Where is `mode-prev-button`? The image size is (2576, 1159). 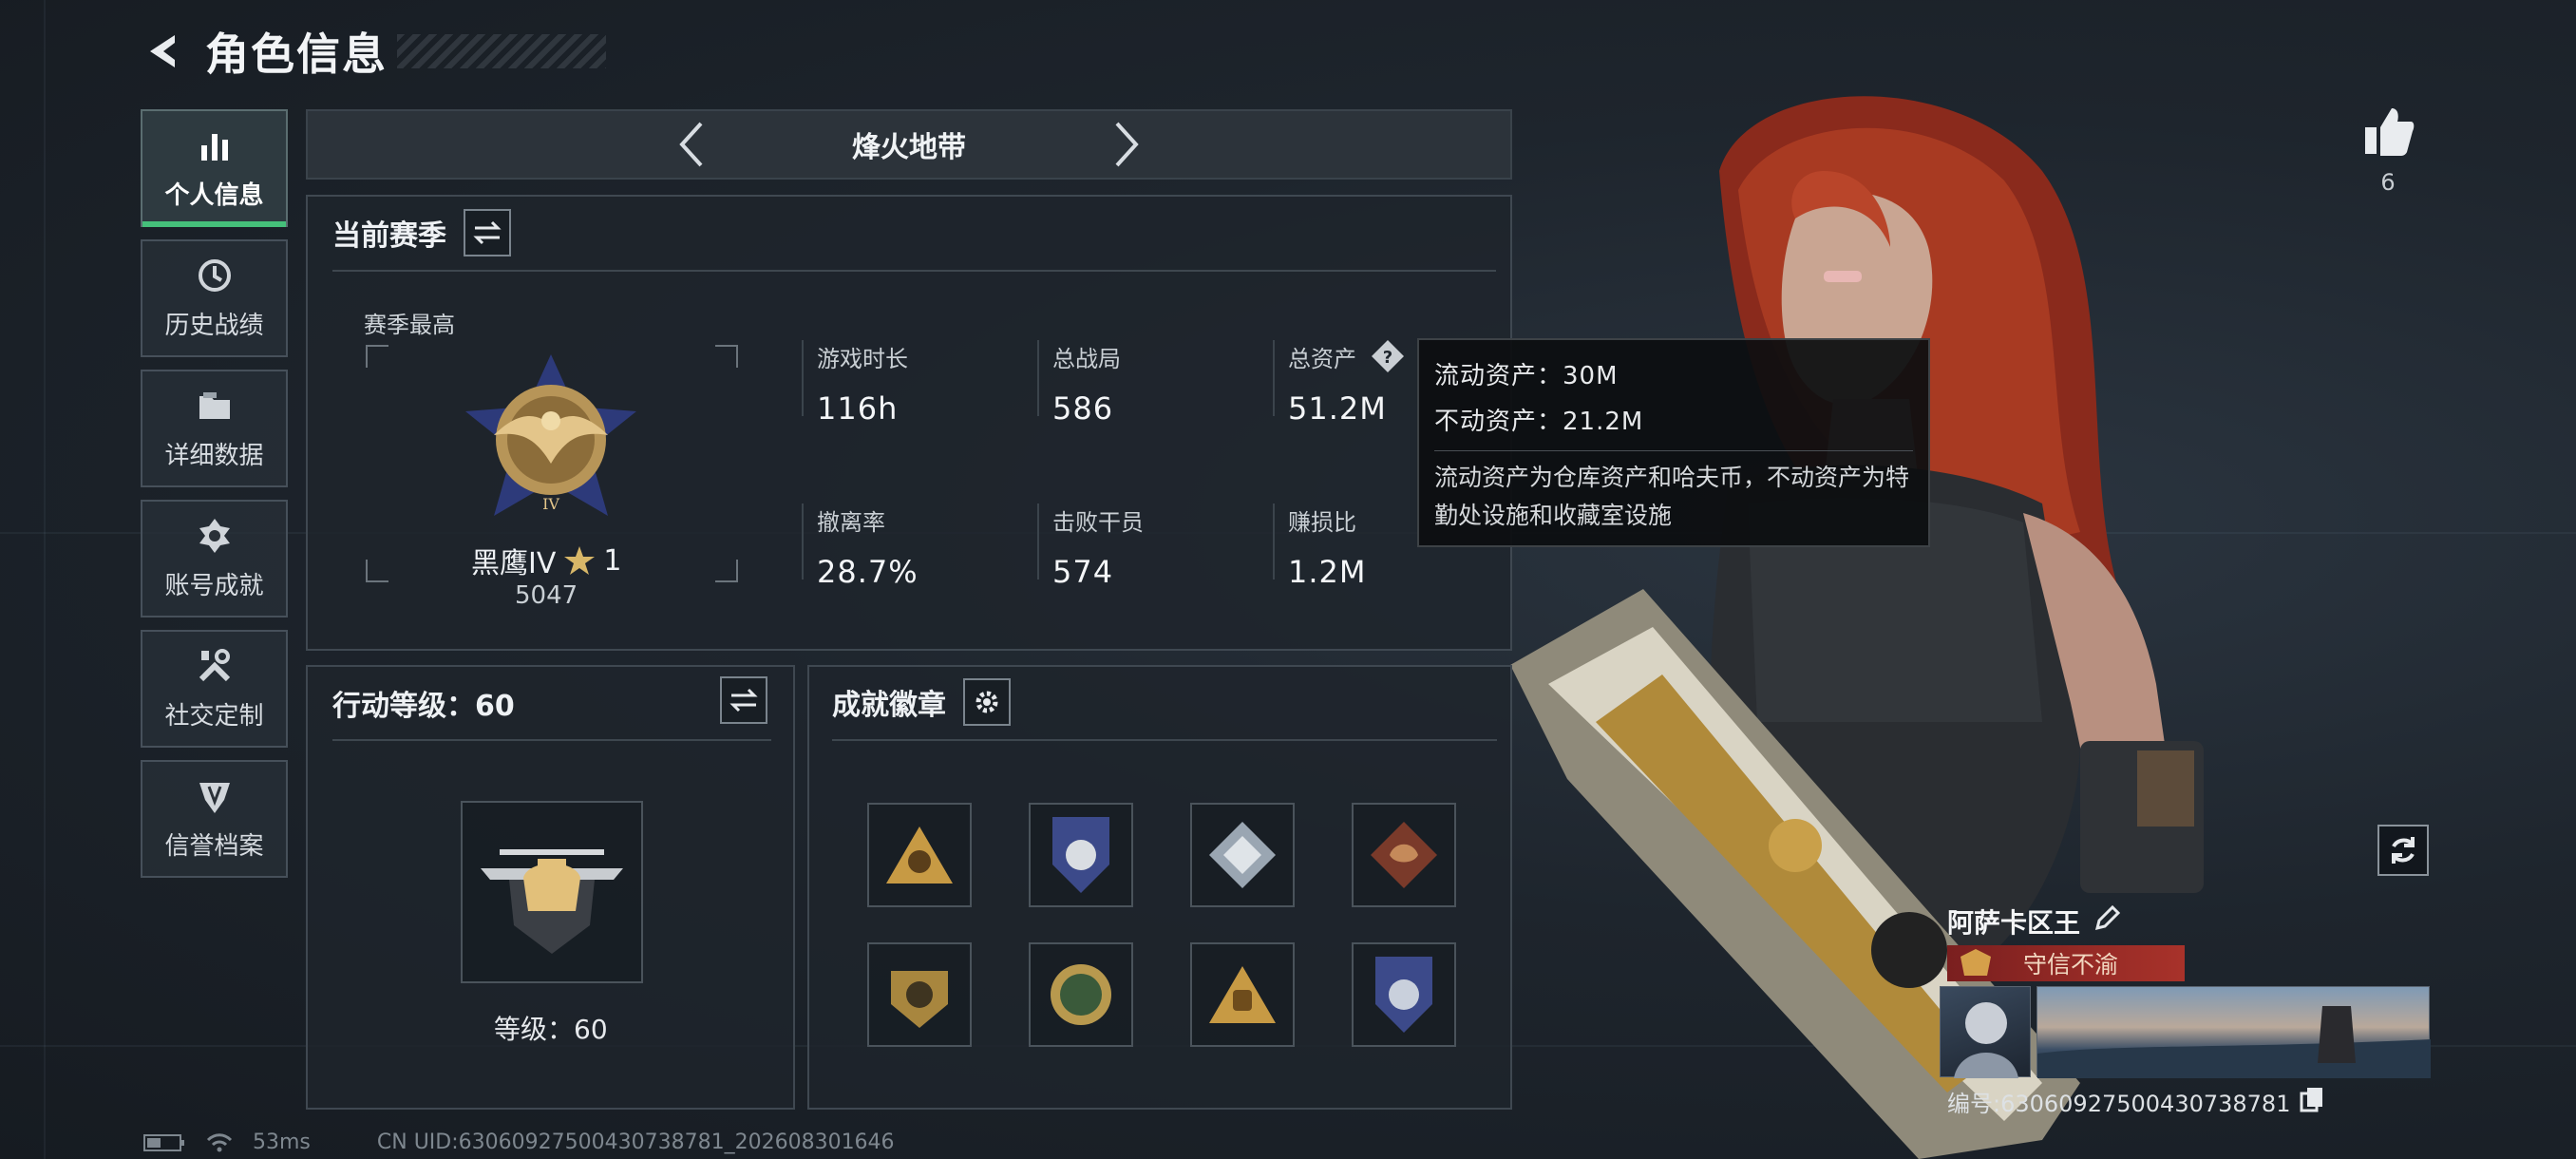 mode-prev-button is located at coordinates (691, 144).